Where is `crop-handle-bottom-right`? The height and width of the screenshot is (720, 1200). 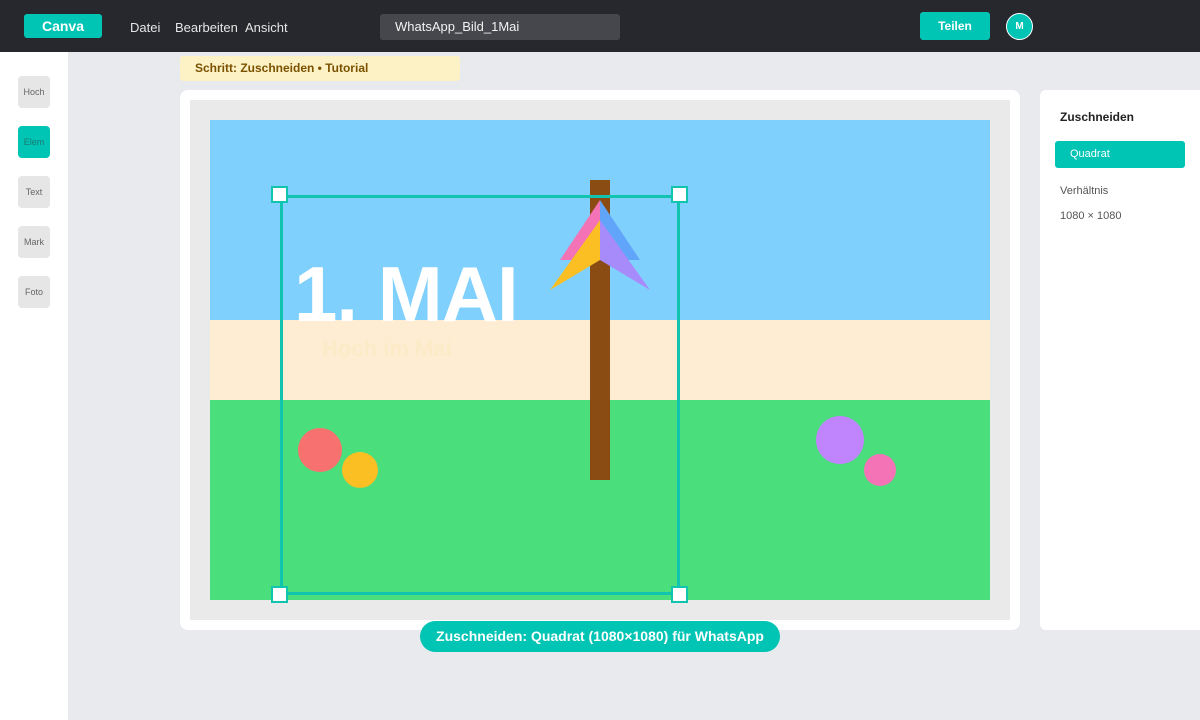
crop-handle-bottom-right is located at coordinates (679, 594).